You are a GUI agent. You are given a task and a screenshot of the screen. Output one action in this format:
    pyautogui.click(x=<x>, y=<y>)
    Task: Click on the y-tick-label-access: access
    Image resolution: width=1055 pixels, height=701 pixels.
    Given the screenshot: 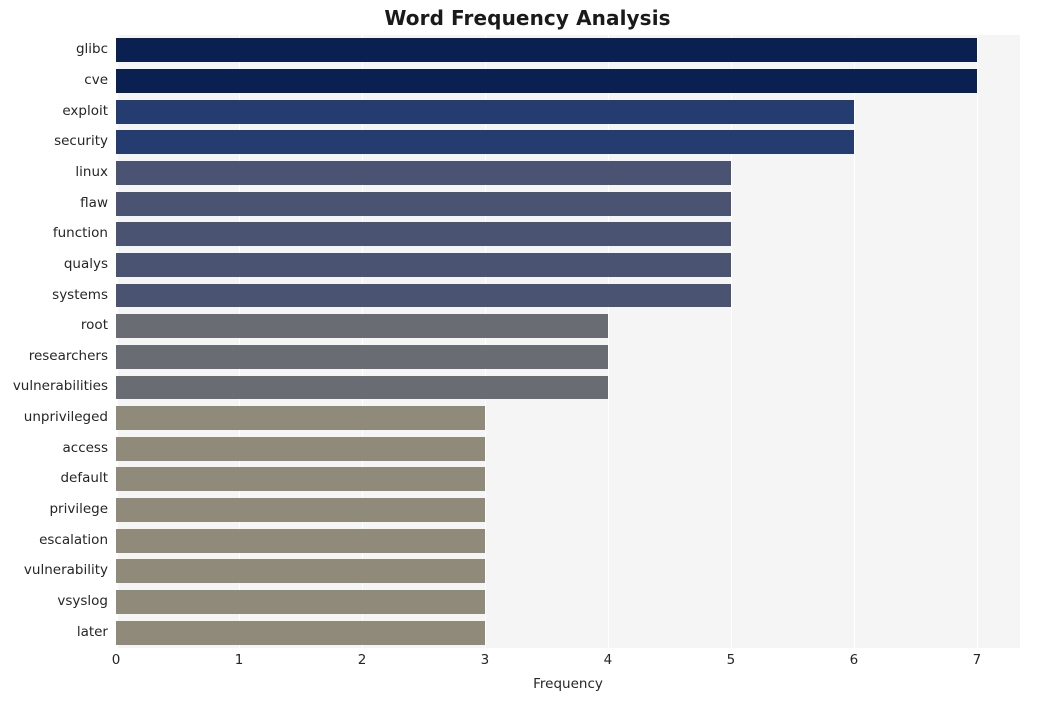 What is the action you would take?
    pyautogui.click(x=85, y=447)
    